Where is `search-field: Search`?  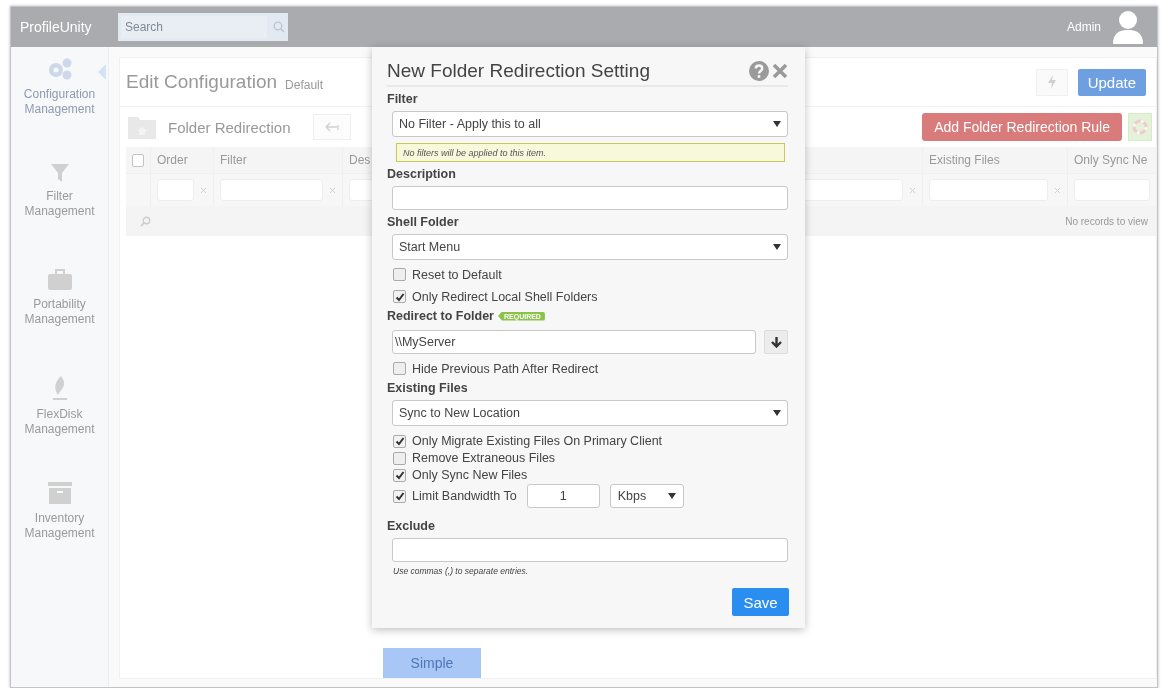 search-field: Search is located at coordinates (203, 27).